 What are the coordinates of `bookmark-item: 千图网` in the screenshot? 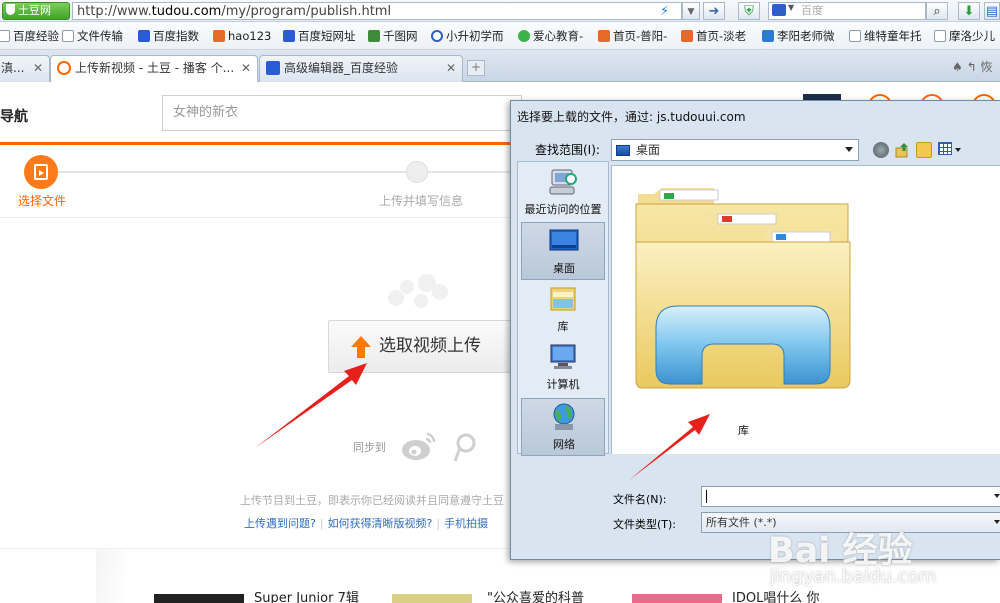 It's located at (393, 36).